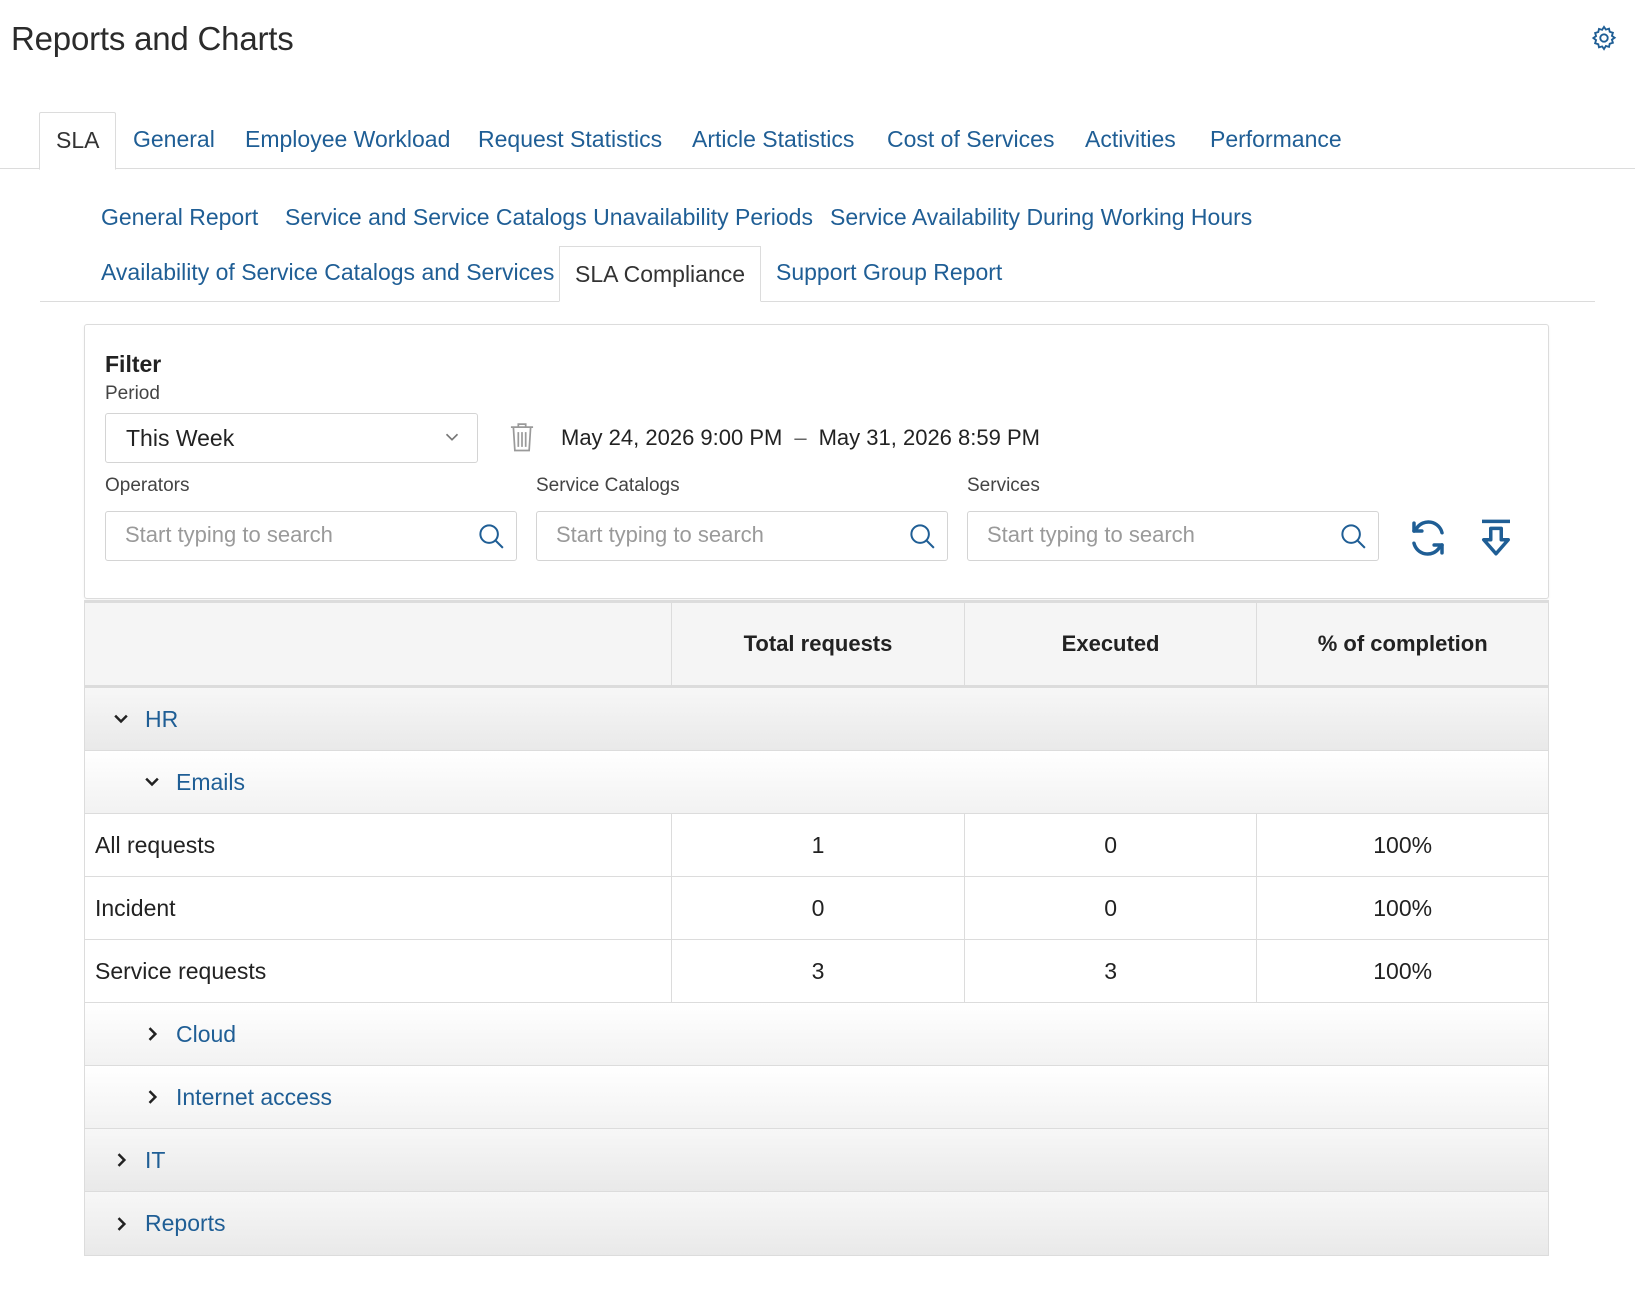  What do you see at coordinates (1110, 971) in the screenshot?
I see `row-executed: 3` at bounding box center [1110, 971].